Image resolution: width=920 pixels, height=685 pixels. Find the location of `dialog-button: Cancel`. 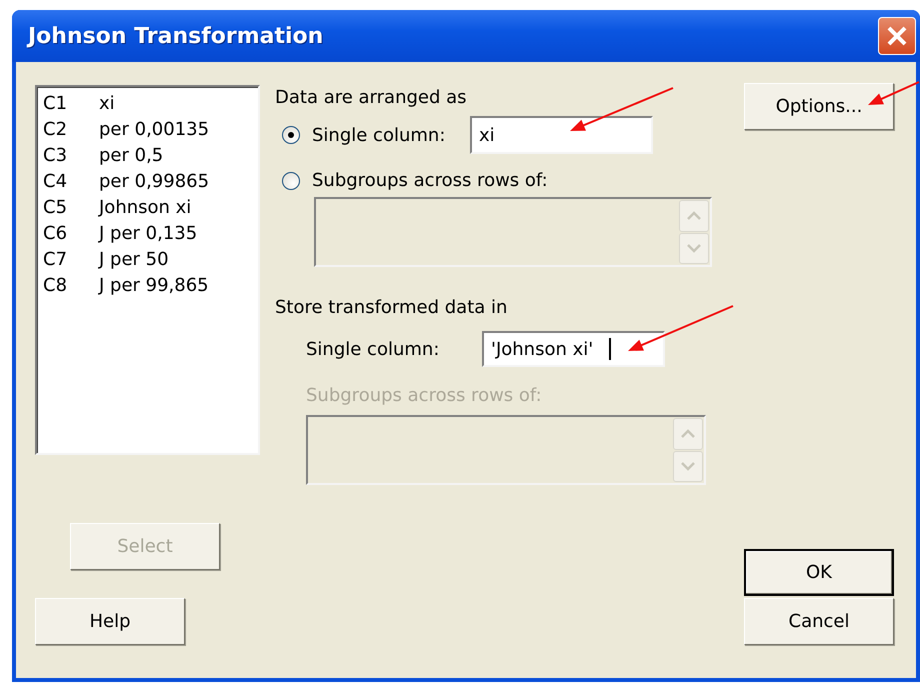

dialog-button: Cancel is located at coordinates (819, 621).